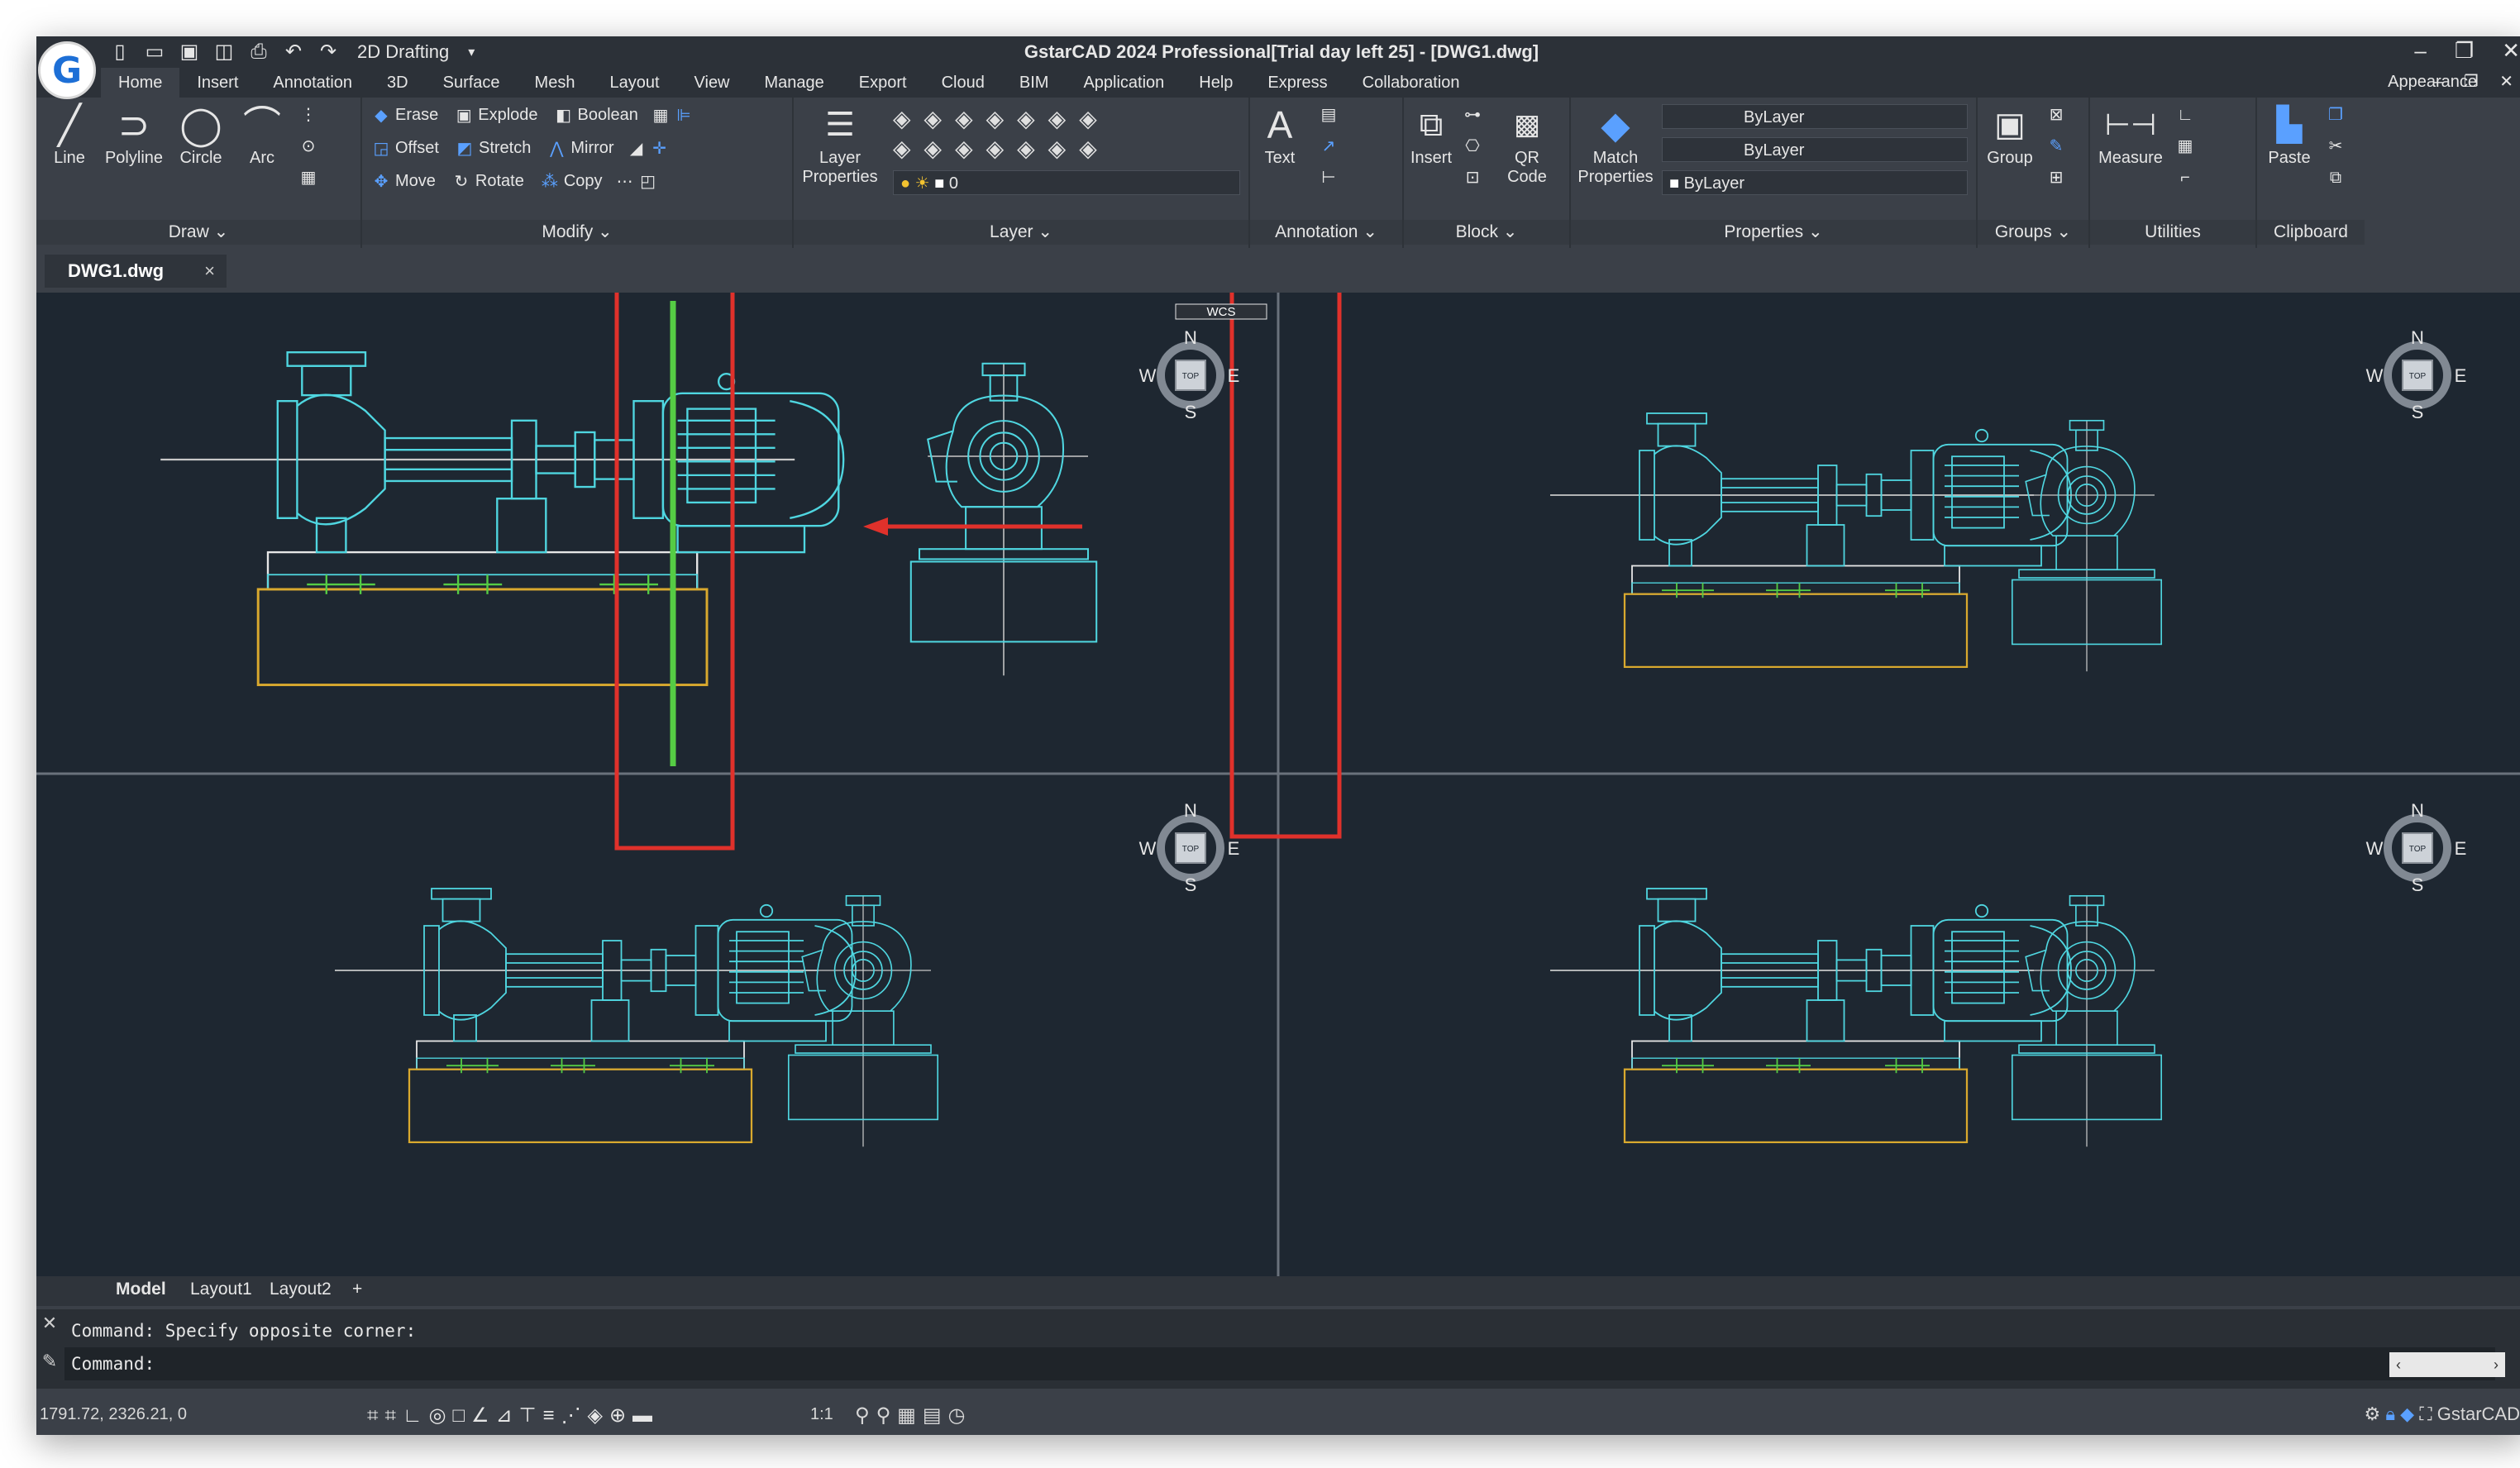 The height and width of the screenshot is (1468, 2520). I want to click on lineweight-dropdown: ByLayer, so click(1815, 149).